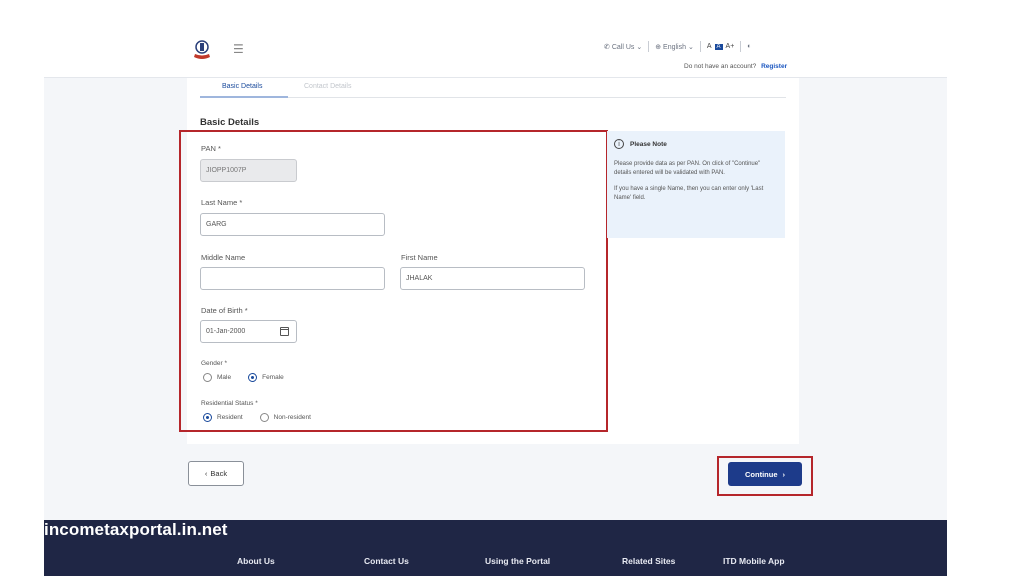 This screenshot has height=576, width=1024. I want to click on footer-link-using-portal: Using the Portal, so click(517, 561).